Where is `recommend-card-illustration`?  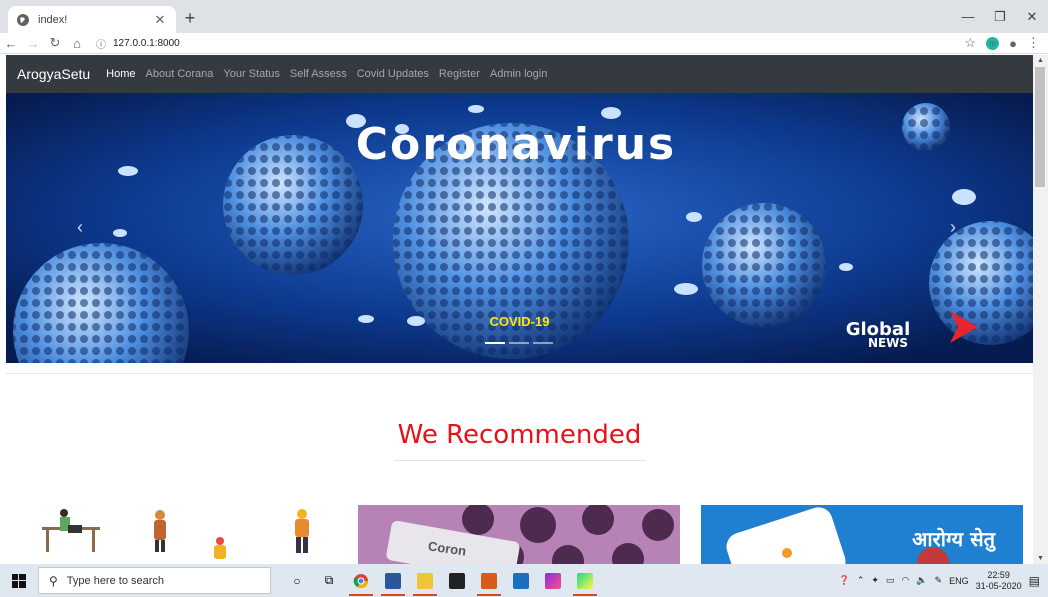 recommend-card-illustration is located at coordinates (184, 534).